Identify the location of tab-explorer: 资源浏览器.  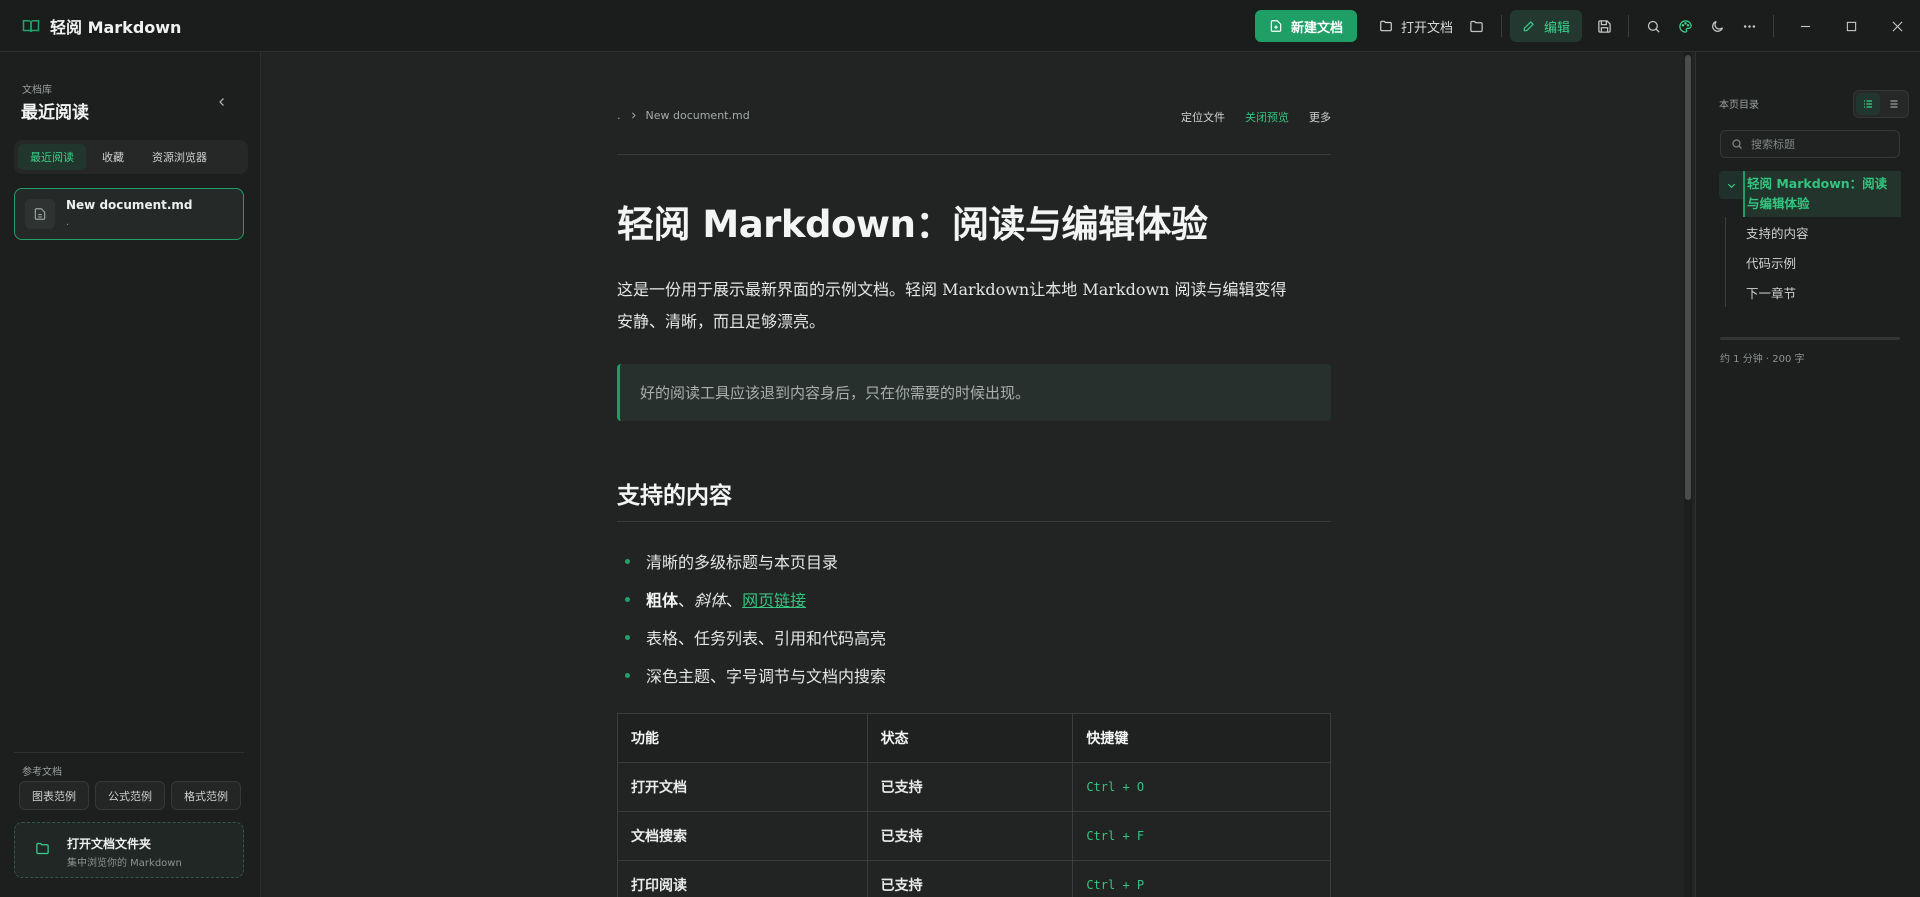
(179, 157).